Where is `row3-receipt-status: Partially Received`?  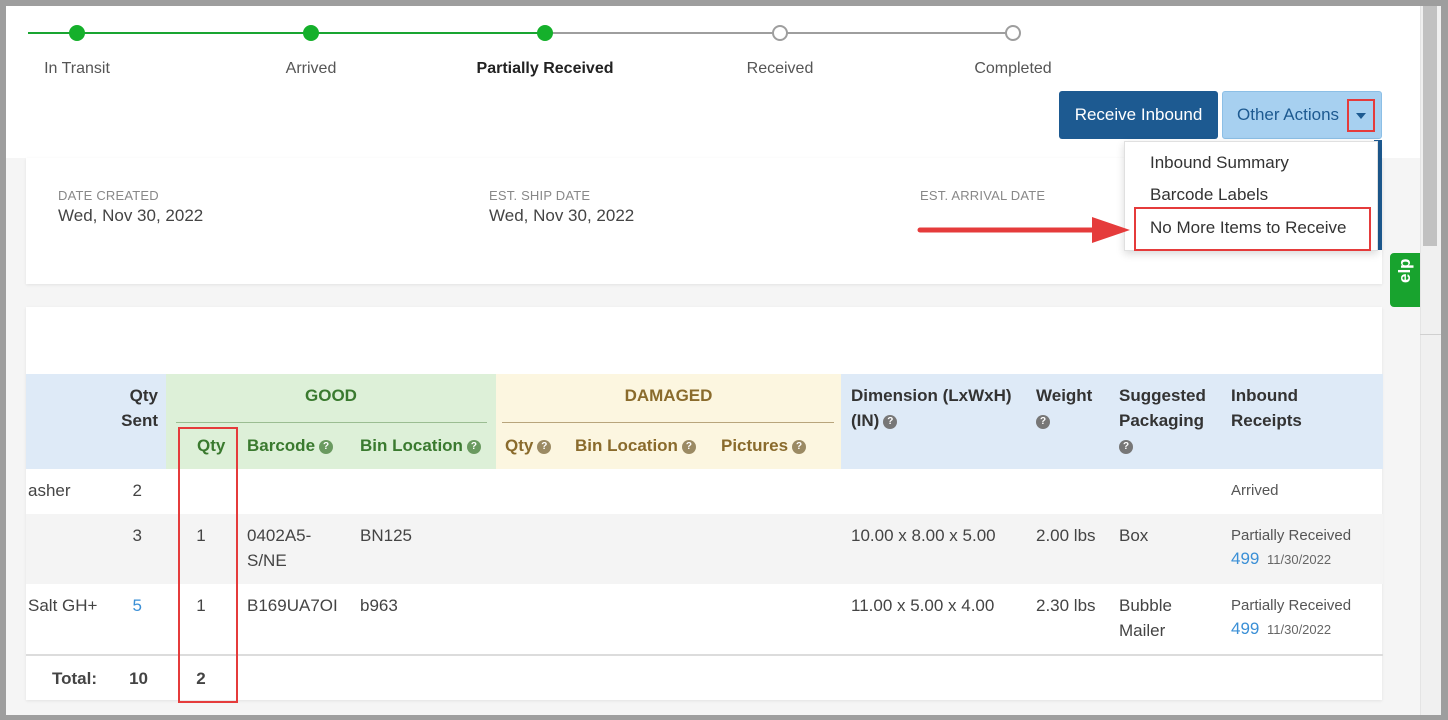
row3-receipt-status: Partially Received is located at coordinates (1291, 605).